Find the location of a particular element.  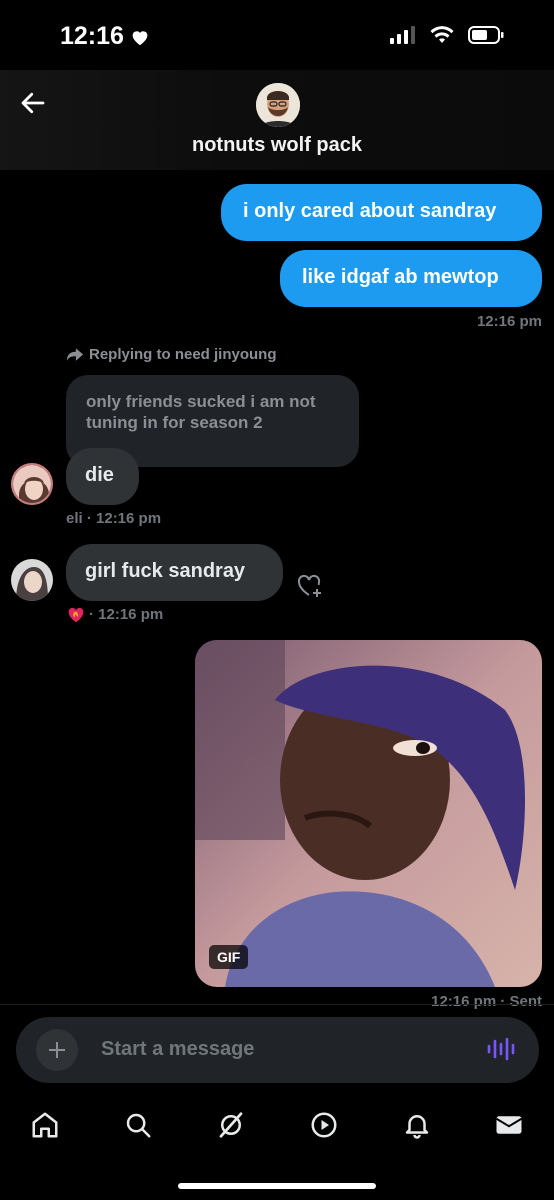

wifi-icon is located at coordinates (442, 34).